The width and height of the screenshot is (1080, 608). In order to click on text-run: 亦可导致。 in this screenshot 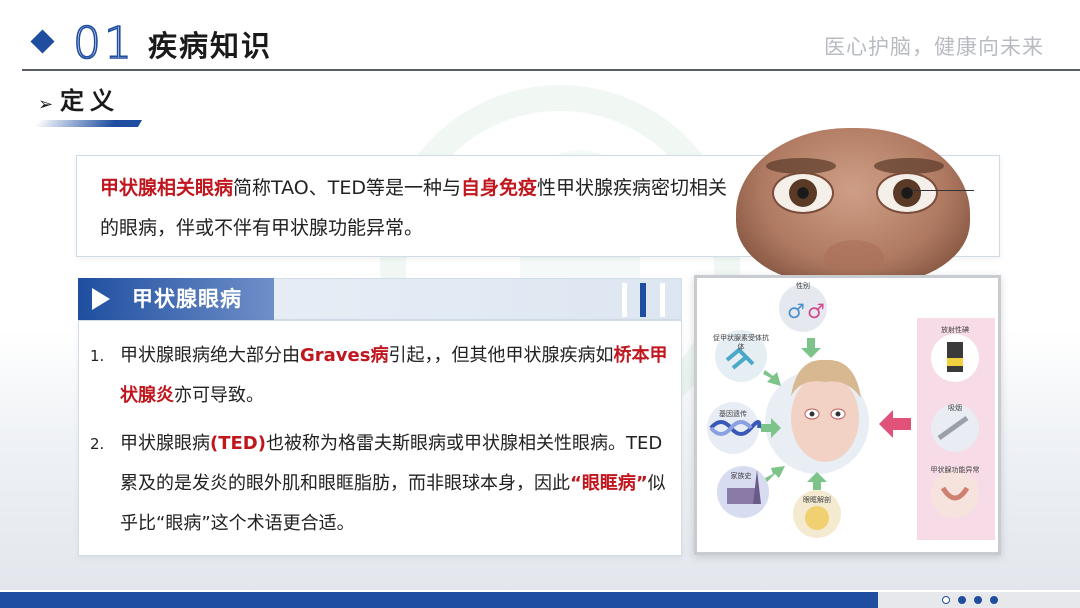, I will do `click(219, 395)`.